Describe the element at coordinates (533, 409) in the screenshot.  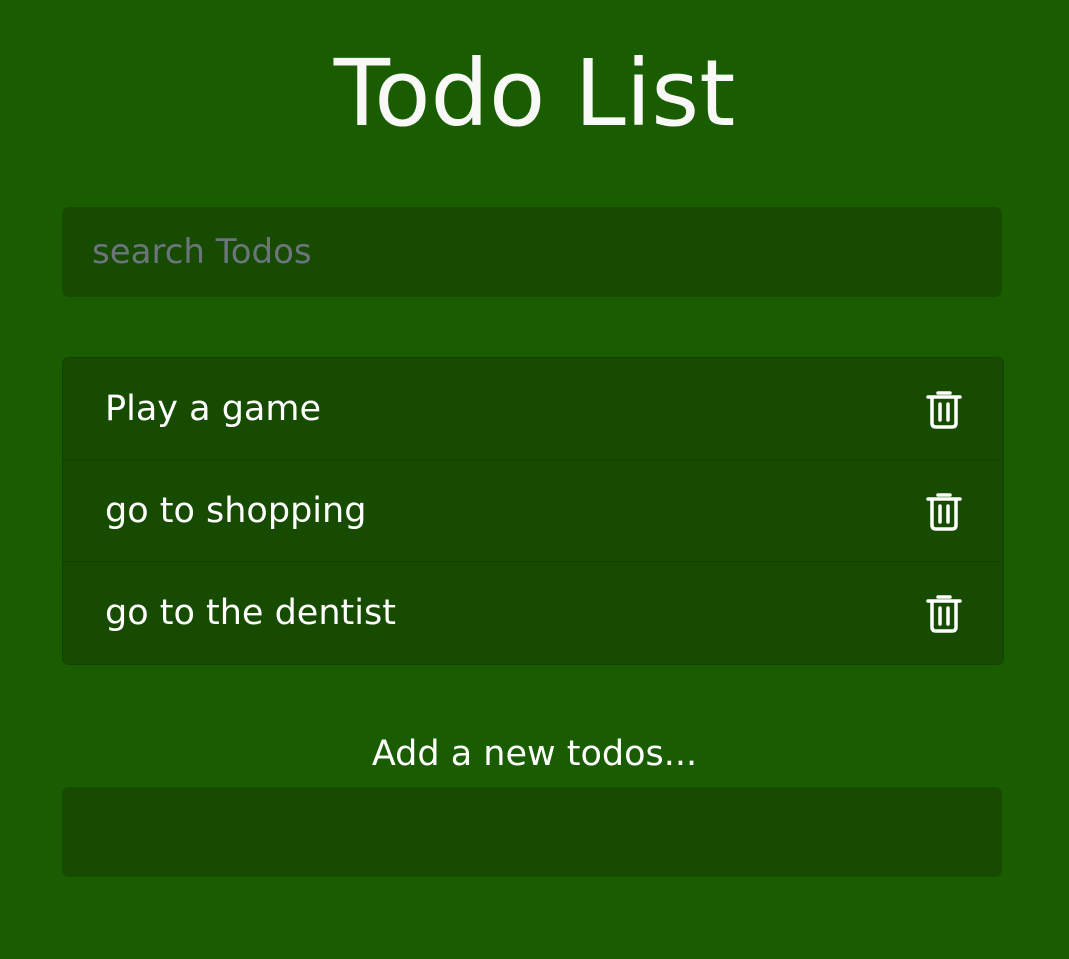
I see `todo-item: Play a game` at that location.